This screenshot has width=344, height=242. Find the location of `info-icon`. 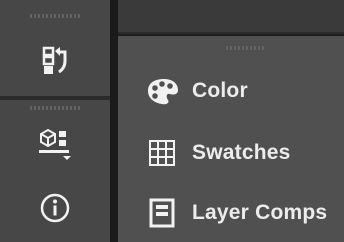

info-icon is located at coordinates (55, 208).